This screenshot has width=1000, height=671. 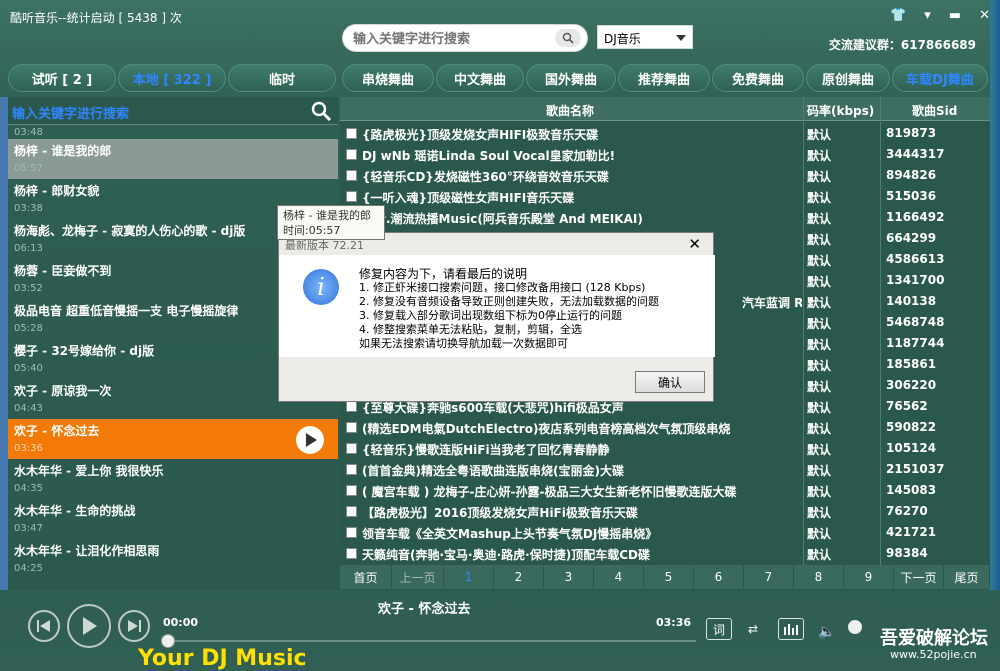 What do you see at coordinates (453, 38) in the screenshot?
I see `main-search-input` at bounding box center [453, 38].